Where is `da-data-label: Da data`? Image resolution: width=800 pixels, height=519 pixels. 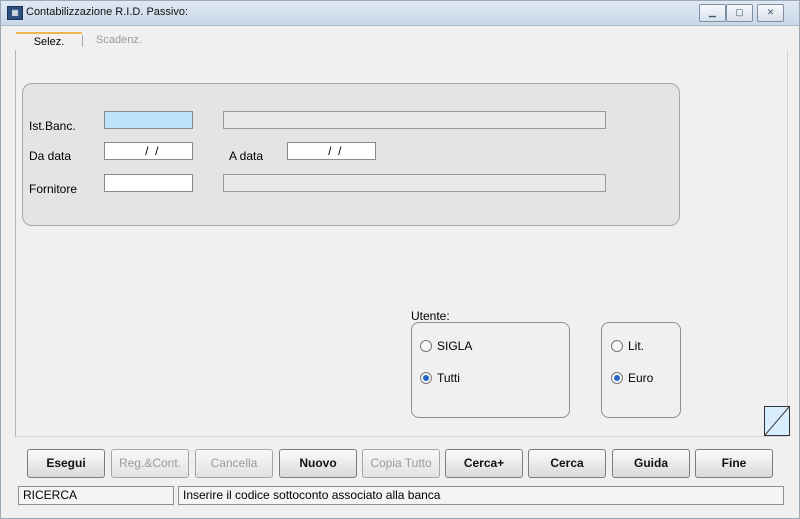 da-data-label: Da data is located at coordinates (50, 156).